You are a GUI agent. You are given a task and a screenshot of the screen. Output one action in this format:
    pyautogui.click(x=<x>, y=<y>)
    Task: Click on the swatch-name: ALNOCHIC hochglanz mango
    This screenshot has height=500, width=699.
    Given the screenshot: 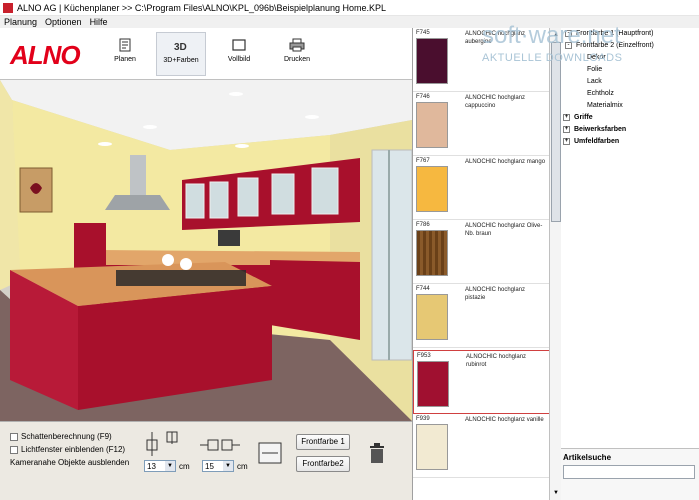 What is the action you would take?
    pyautogui.click(x=505, y=162)
    